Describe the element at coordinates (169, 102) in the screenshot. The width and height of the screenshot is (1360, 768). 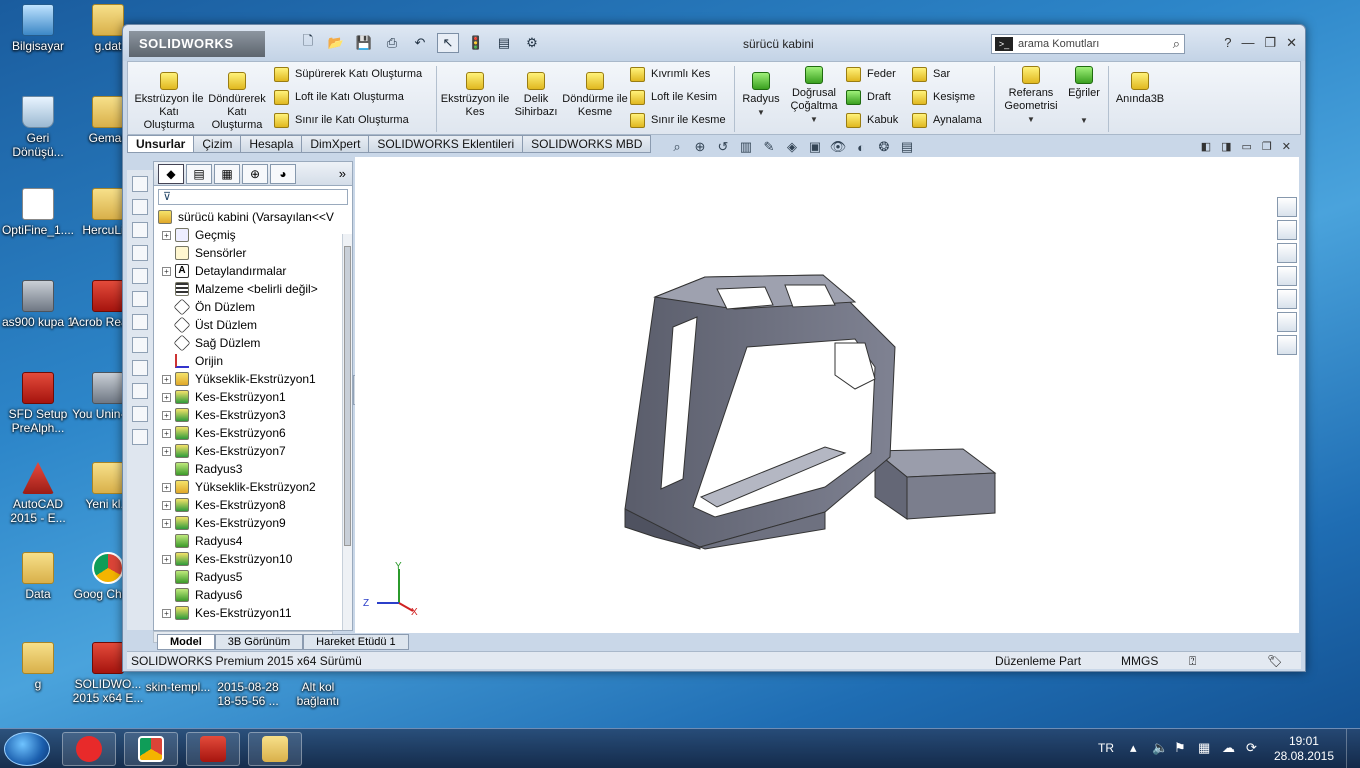
I see `extrude-boss-button: Ekstrüzyon İle Katı Oluşturma` at that location.